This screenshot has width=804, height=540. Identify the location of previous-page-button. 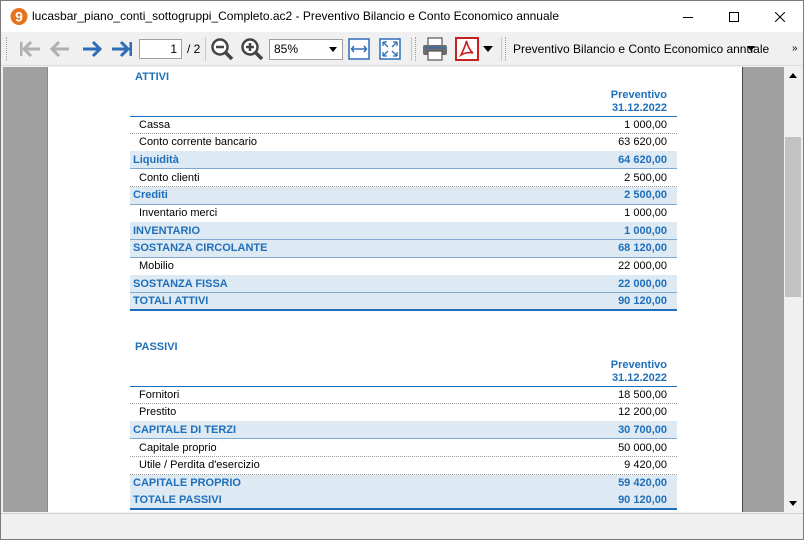
(60, 49).